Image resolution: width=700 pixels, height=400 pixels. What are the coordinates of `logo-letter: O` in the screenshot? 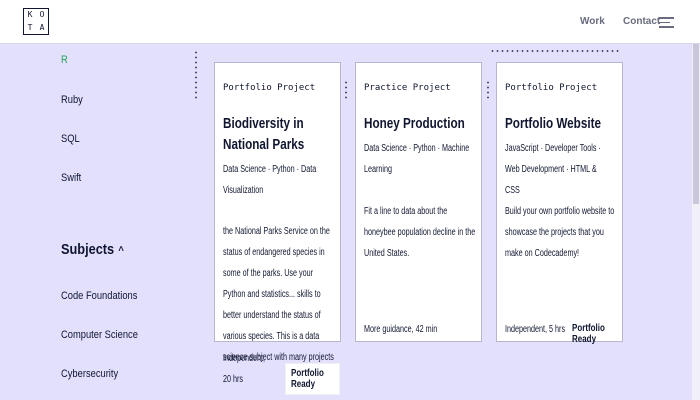 It's located at (42, 14).